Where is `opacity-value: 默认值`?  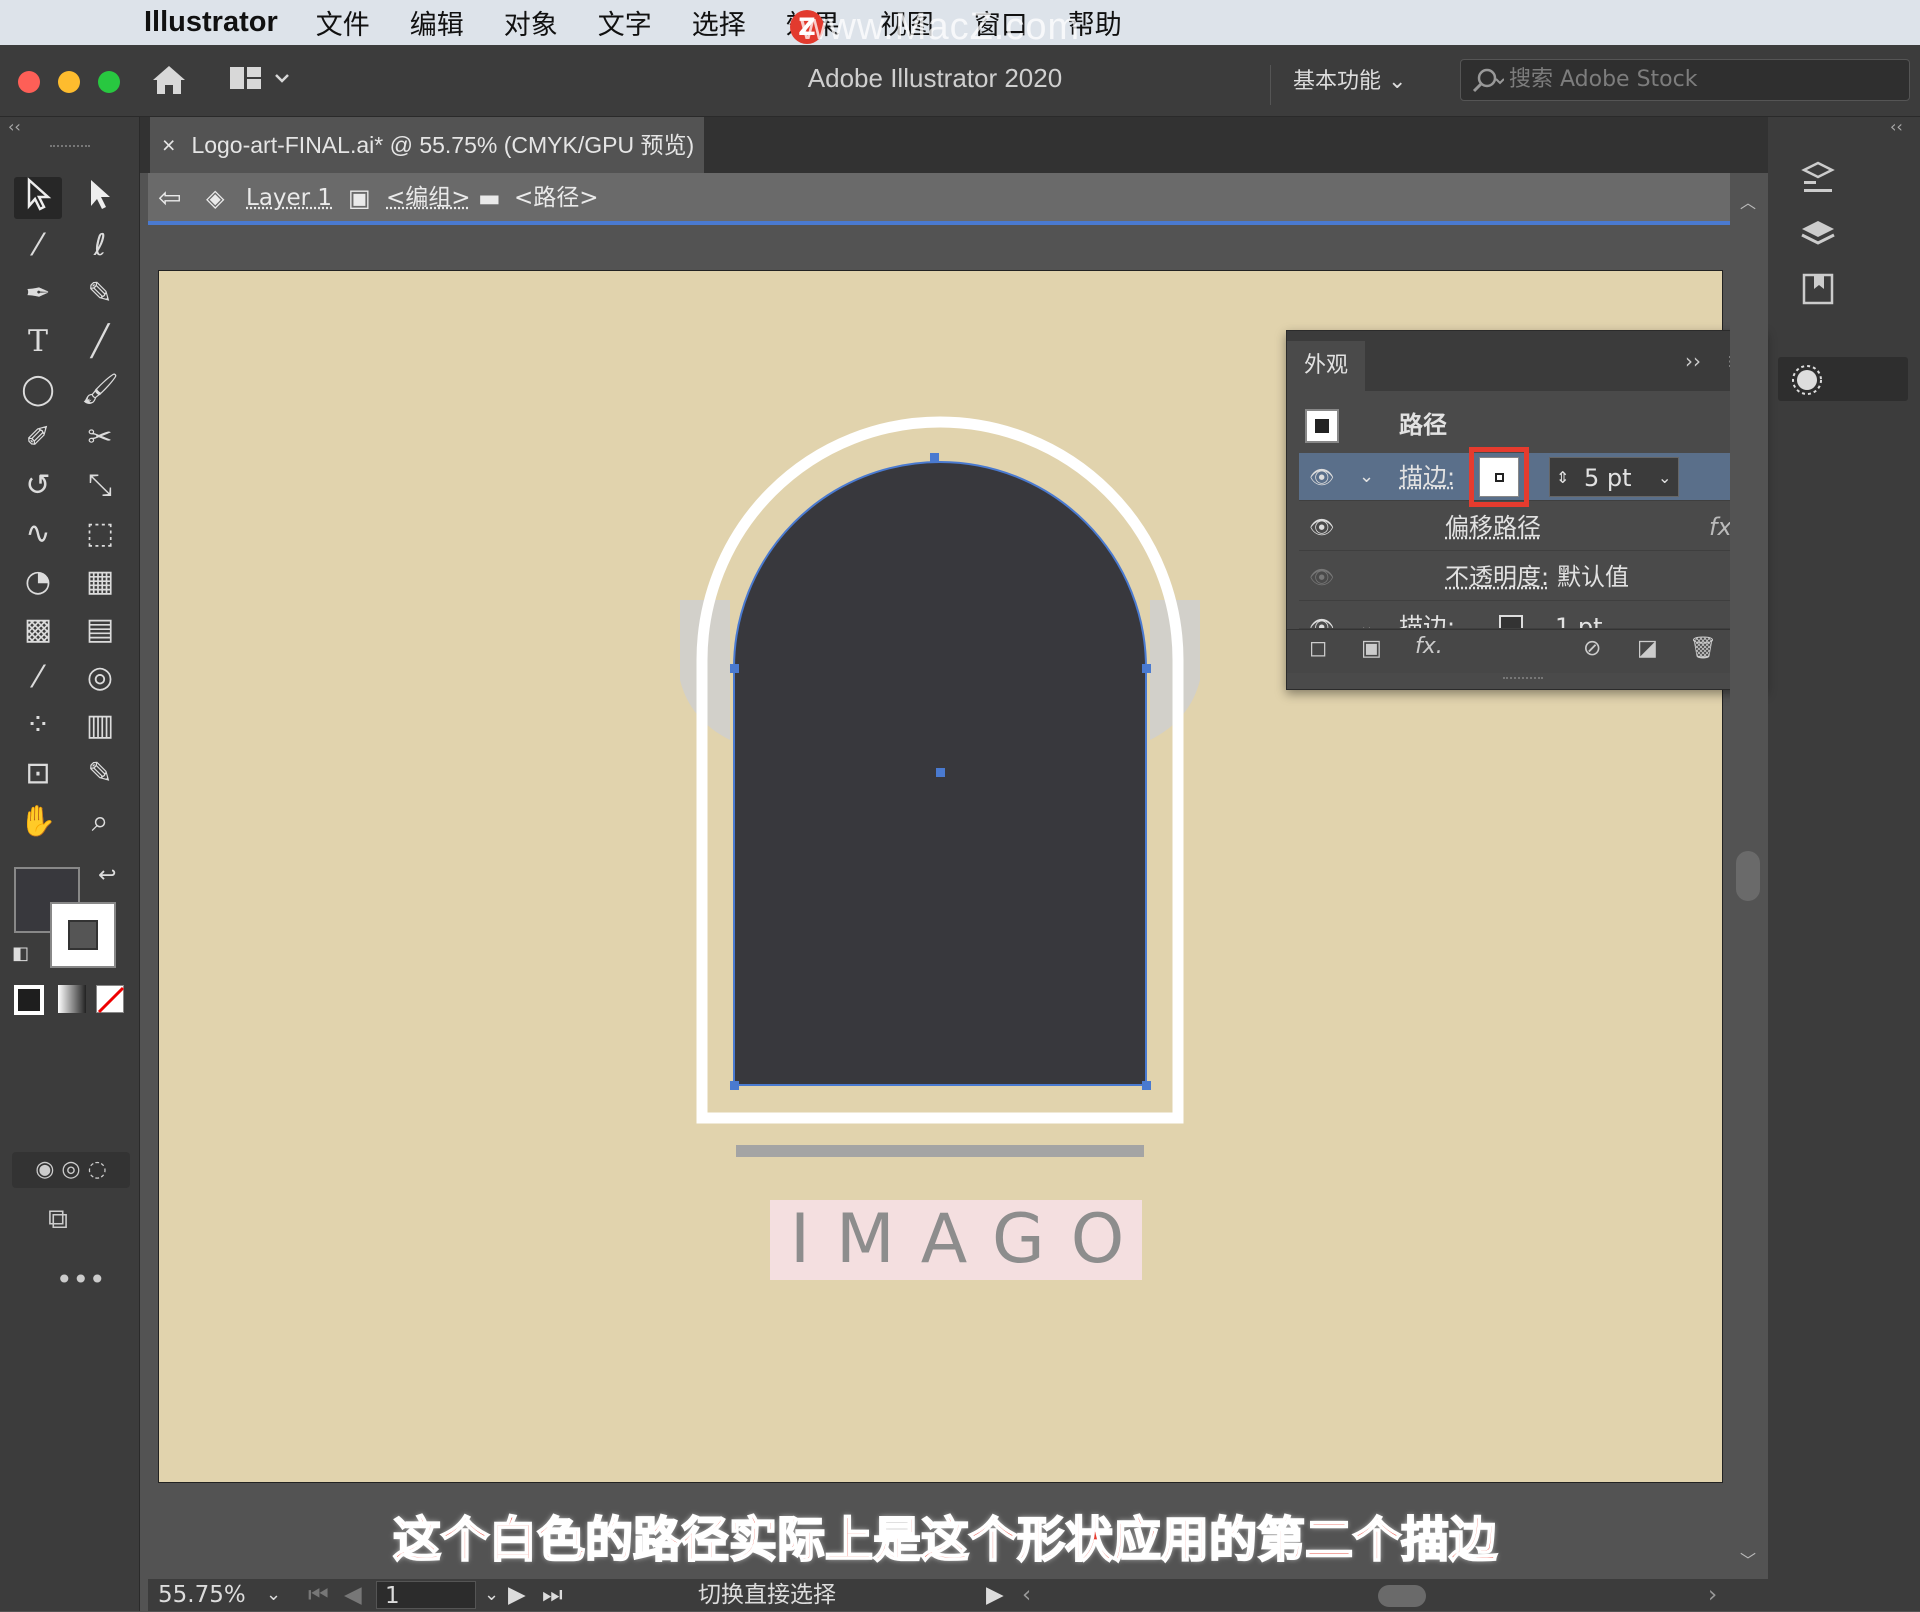
opacity-value: 默认值 is located at coordinates (1593, 577).